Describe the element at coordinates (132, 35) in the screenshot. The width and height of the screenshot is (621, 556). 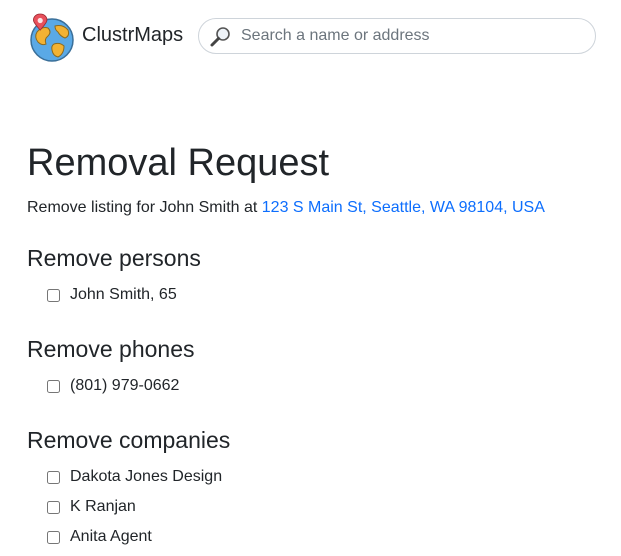
I see `brand-name: ClustrMaps` at that location.